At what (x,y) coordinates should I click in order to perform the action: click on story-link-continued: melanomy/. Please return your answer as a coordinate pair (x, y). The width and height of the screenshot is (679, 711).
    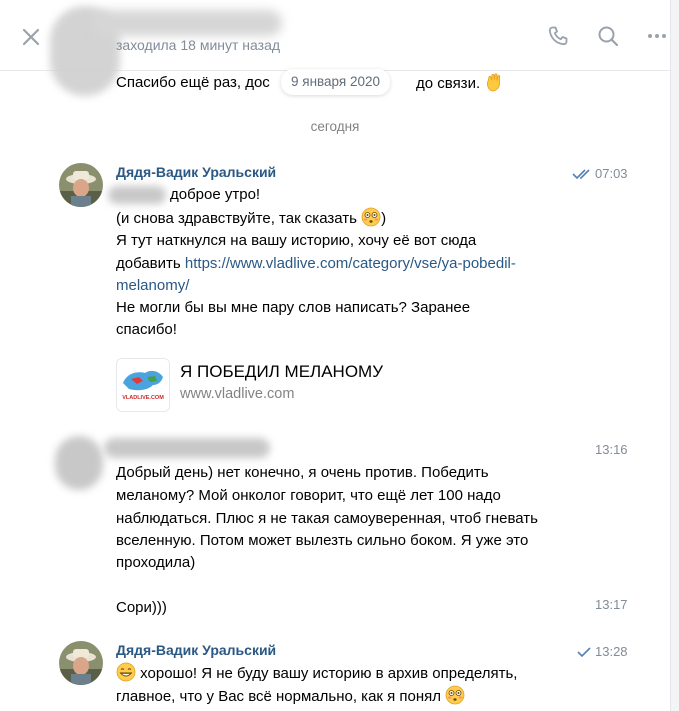
    Looking at the image, I should click on (152, 285).